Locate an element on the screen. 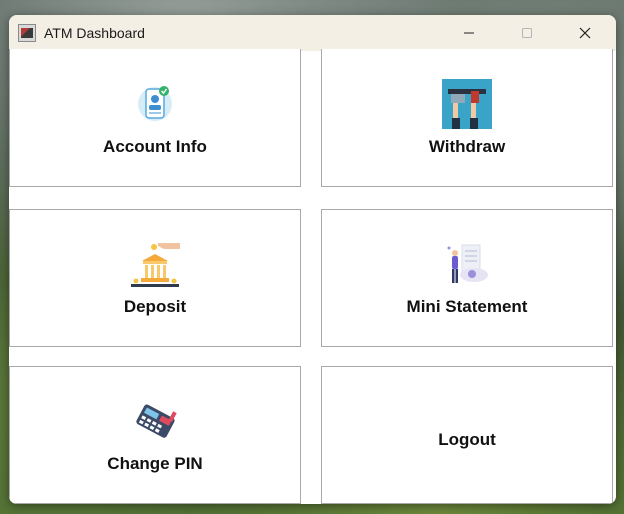 The image size is (624, 514). close-button is located at coordinates (585, 33).